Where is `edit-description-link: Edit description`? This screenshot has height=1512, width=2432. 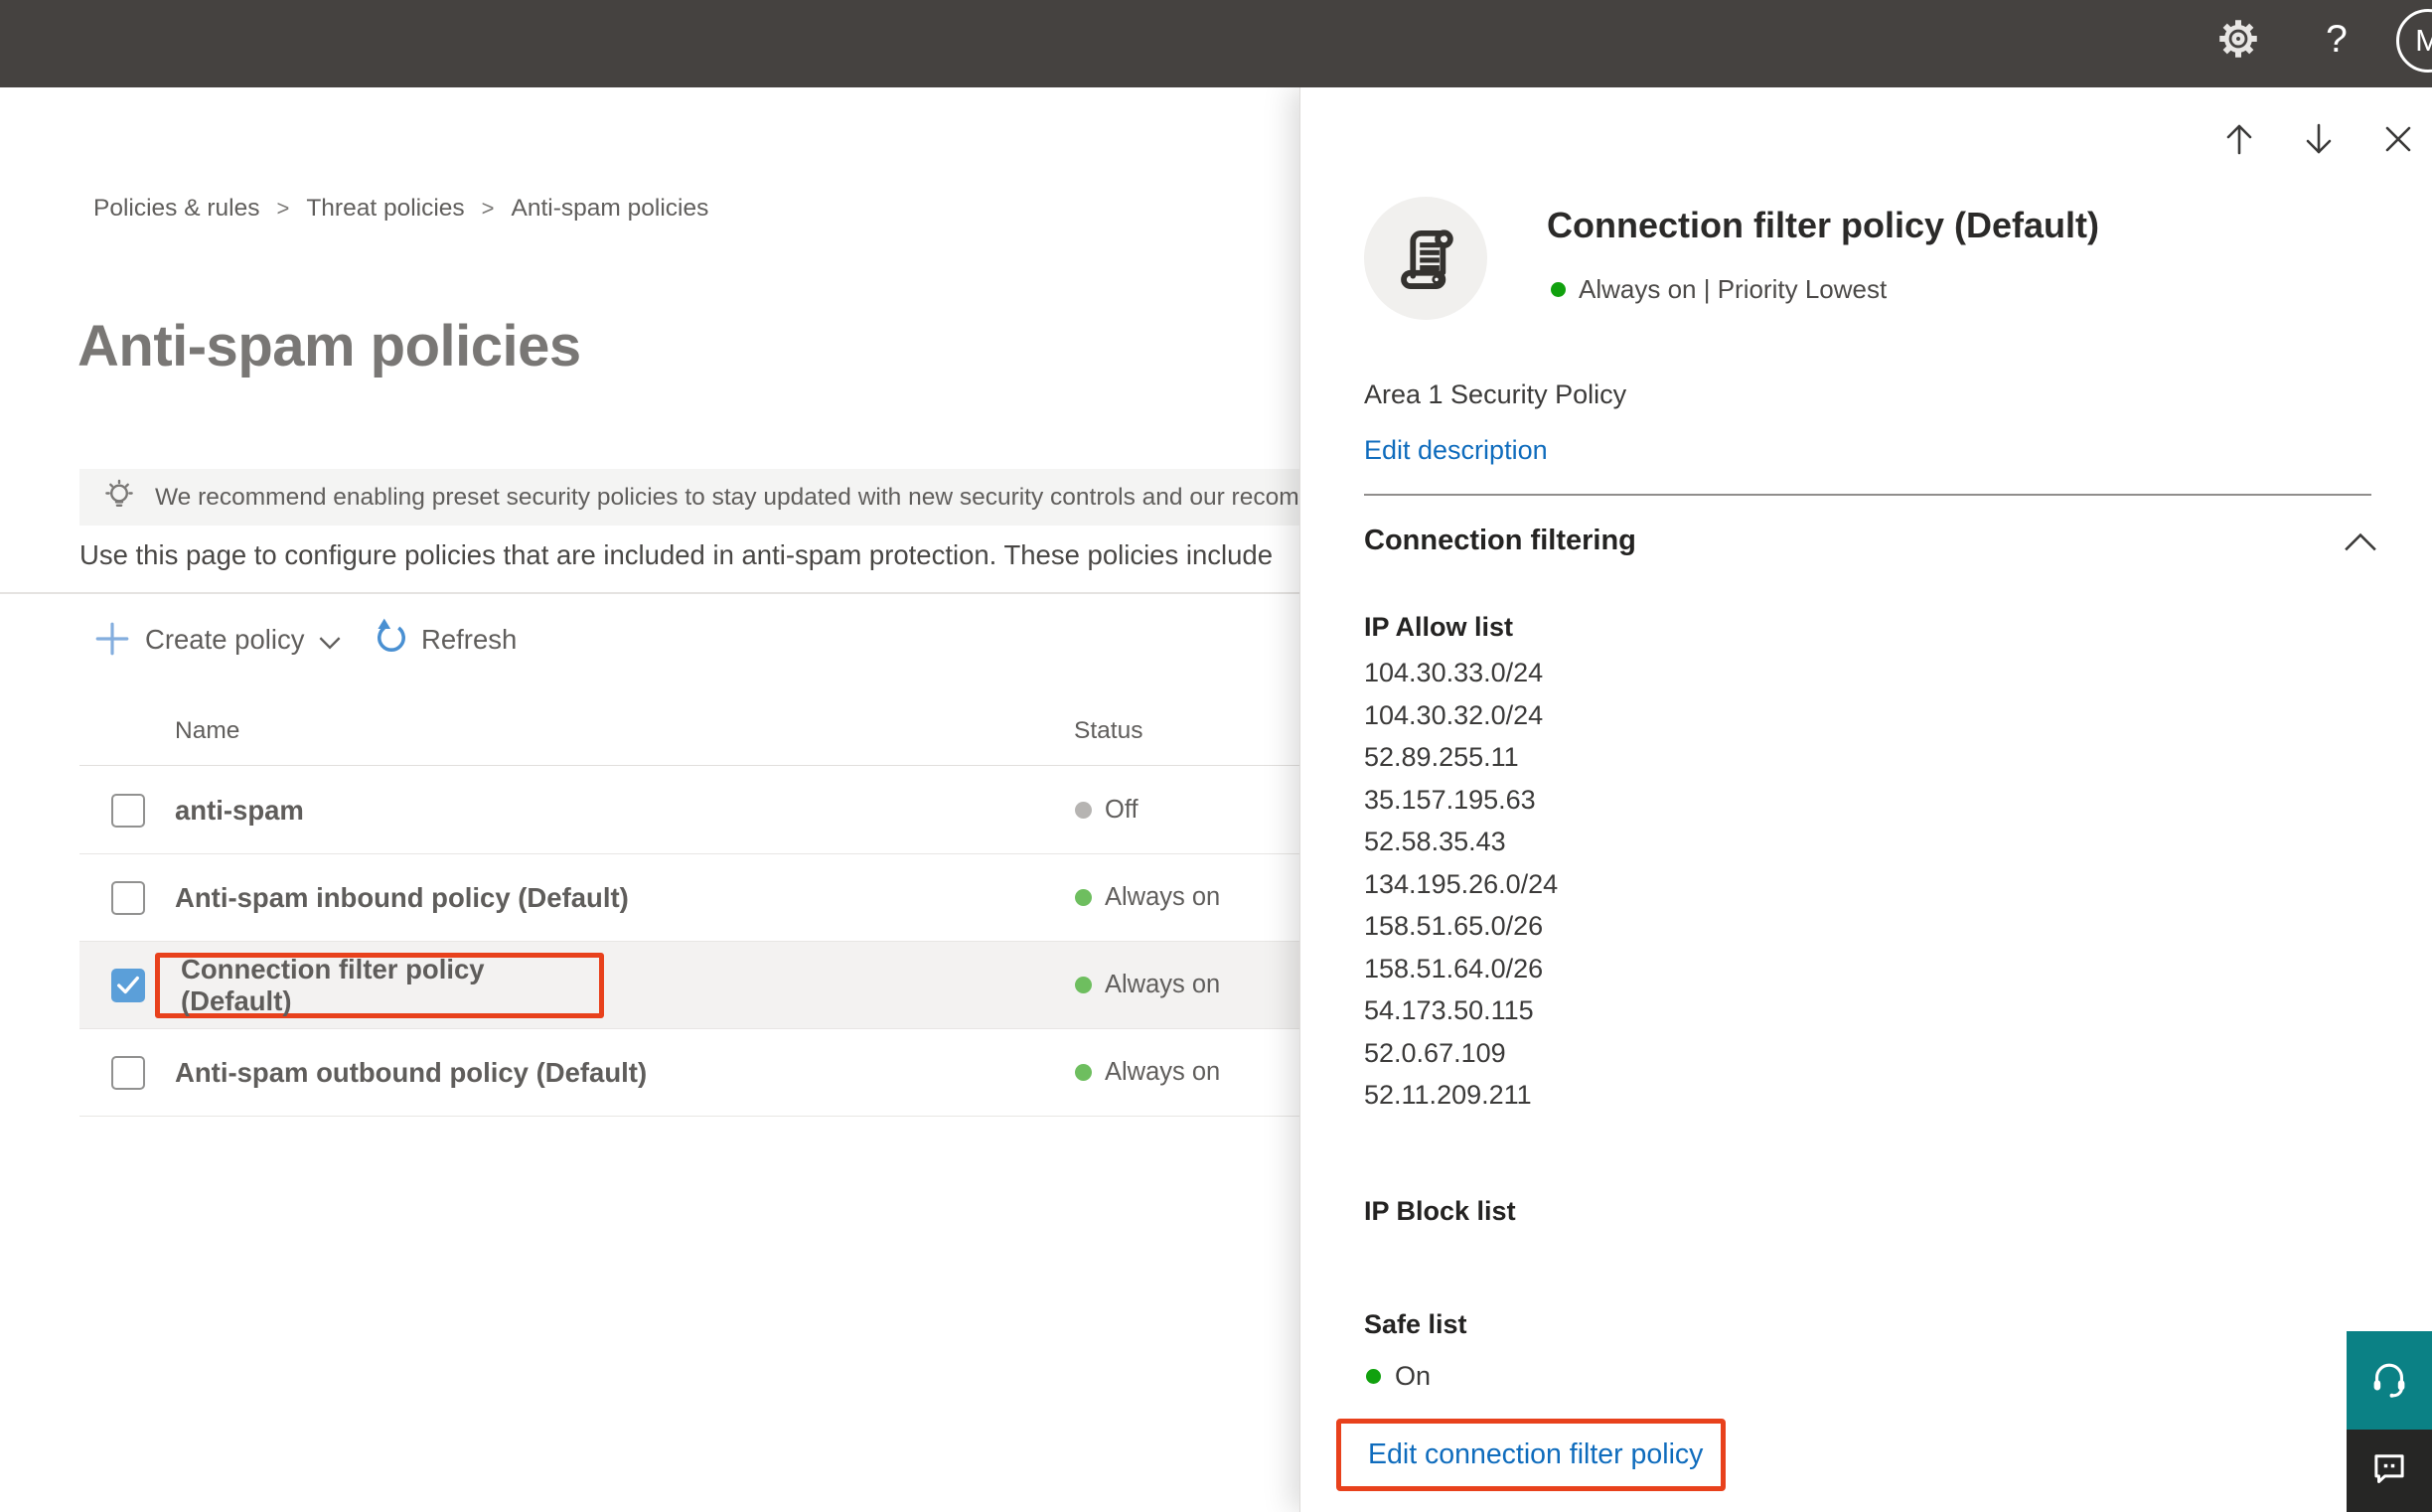
edit-description-link: Edit description is located at coordinates (1456, 450).